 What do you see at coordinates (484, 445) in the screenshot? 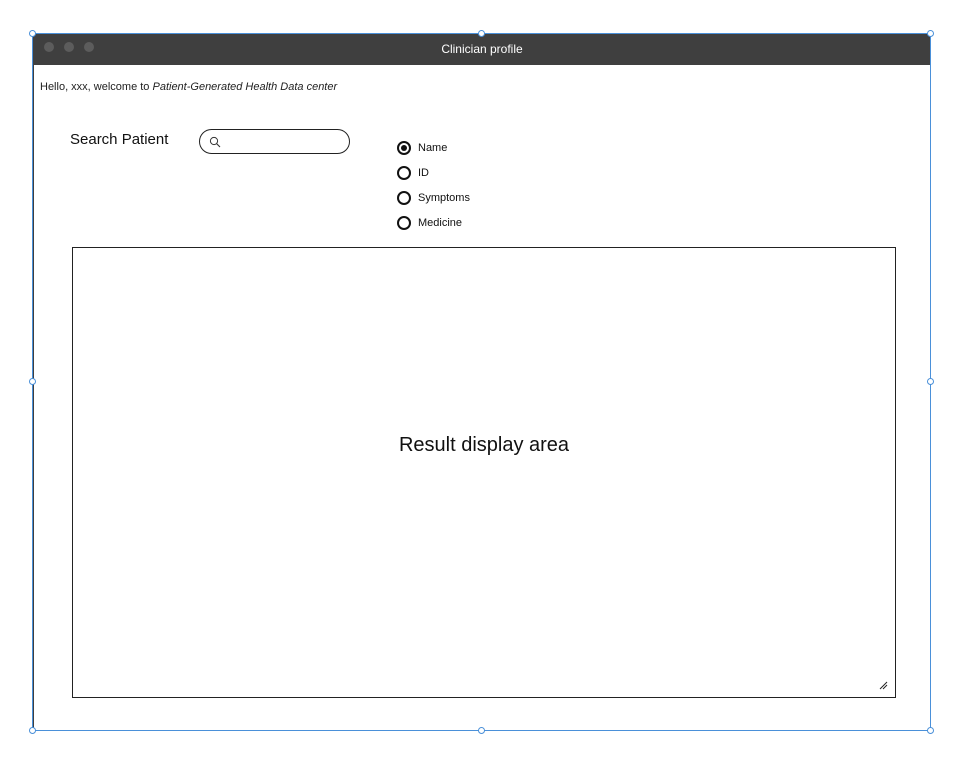
I see `result-placeholder-text: Result display area` at bounding box center [484, 445].